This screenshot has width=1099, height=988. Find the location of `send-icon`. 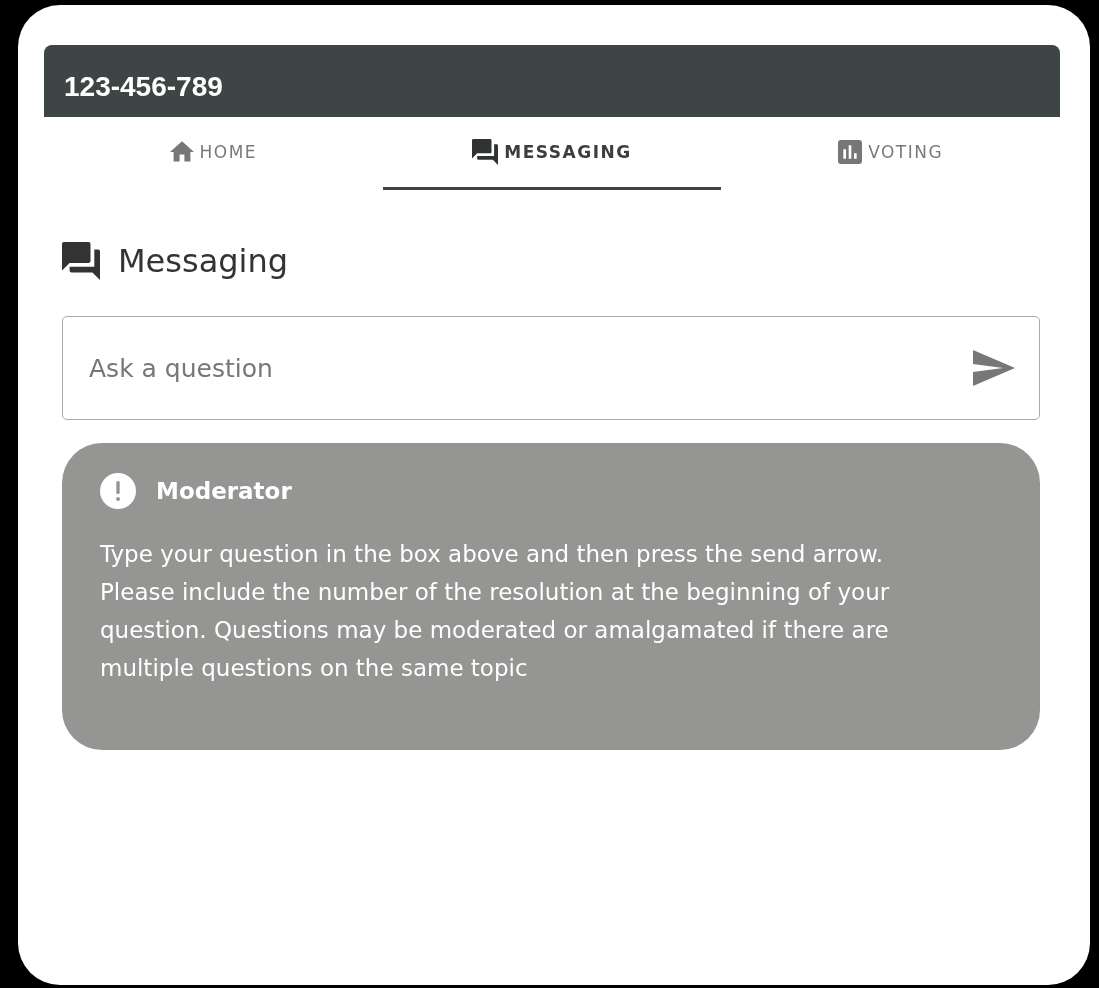

send-icon is located at coordinates (994, 368).